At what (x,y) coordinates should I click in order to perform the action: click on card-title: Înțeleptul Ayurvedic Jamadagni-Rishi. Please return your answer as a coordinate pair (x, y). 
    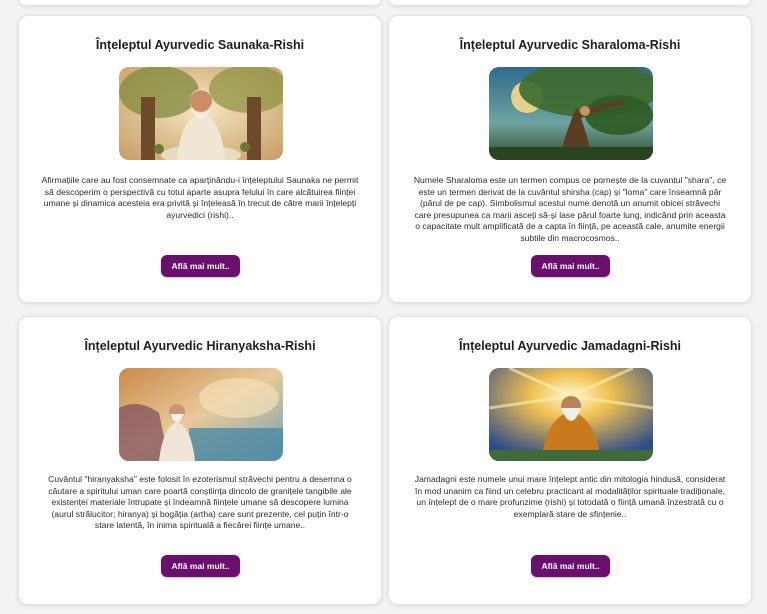
    Looking at the image, I should click on (570, 346).